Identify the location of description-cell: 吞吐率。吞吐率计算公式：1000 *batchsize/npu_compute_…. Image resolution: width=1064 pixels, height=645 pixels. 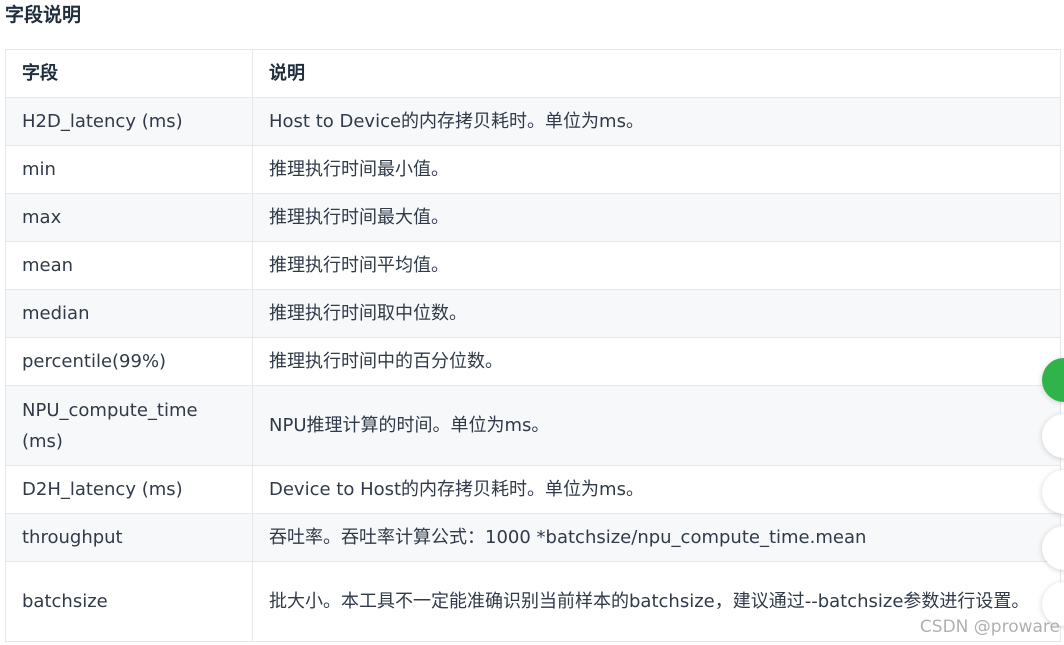
(656, 537).